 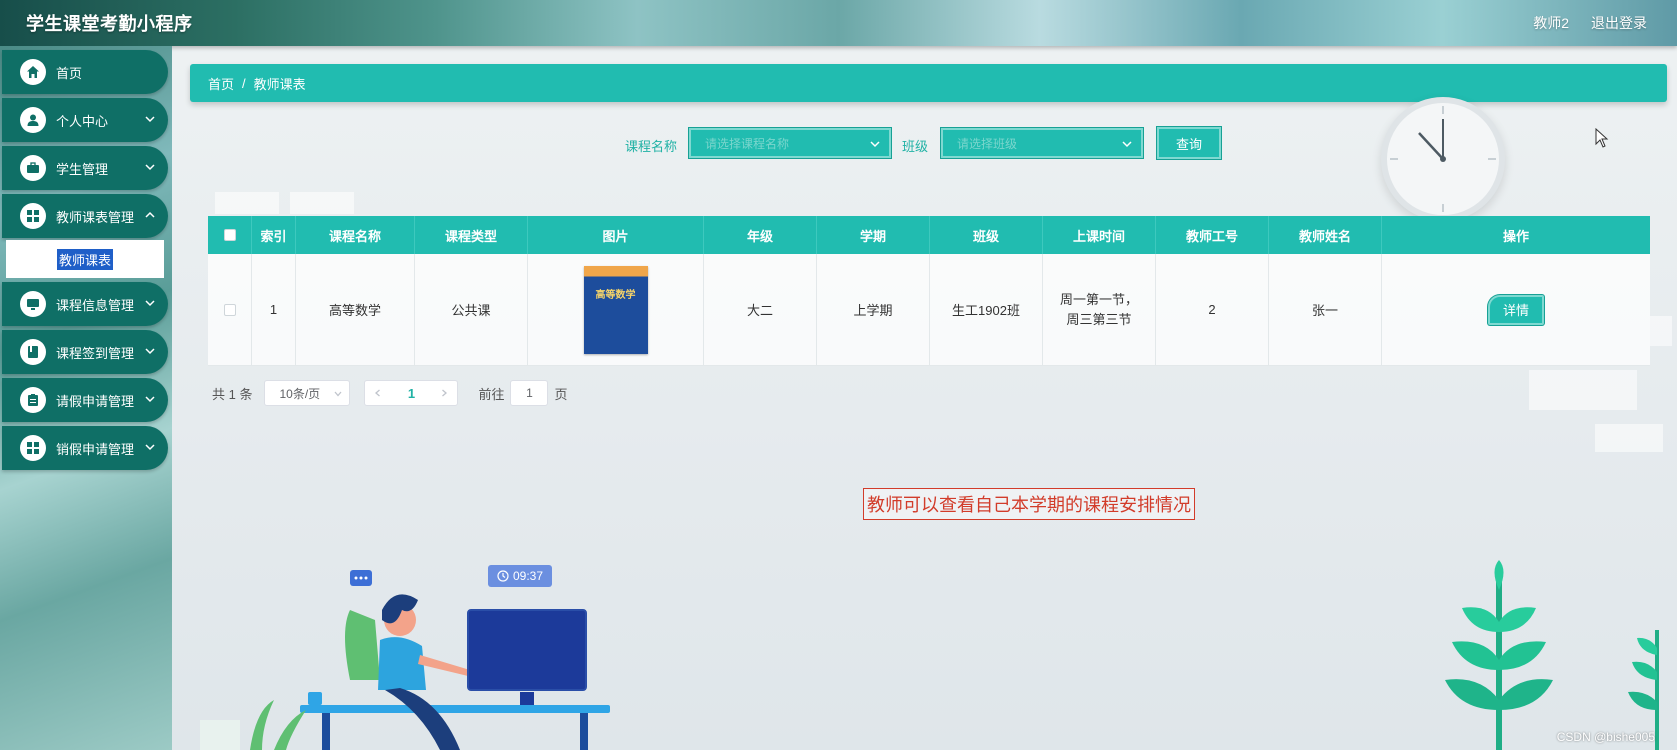 I want to click on goto-page: 前往 页, so click(x=523, y=393).